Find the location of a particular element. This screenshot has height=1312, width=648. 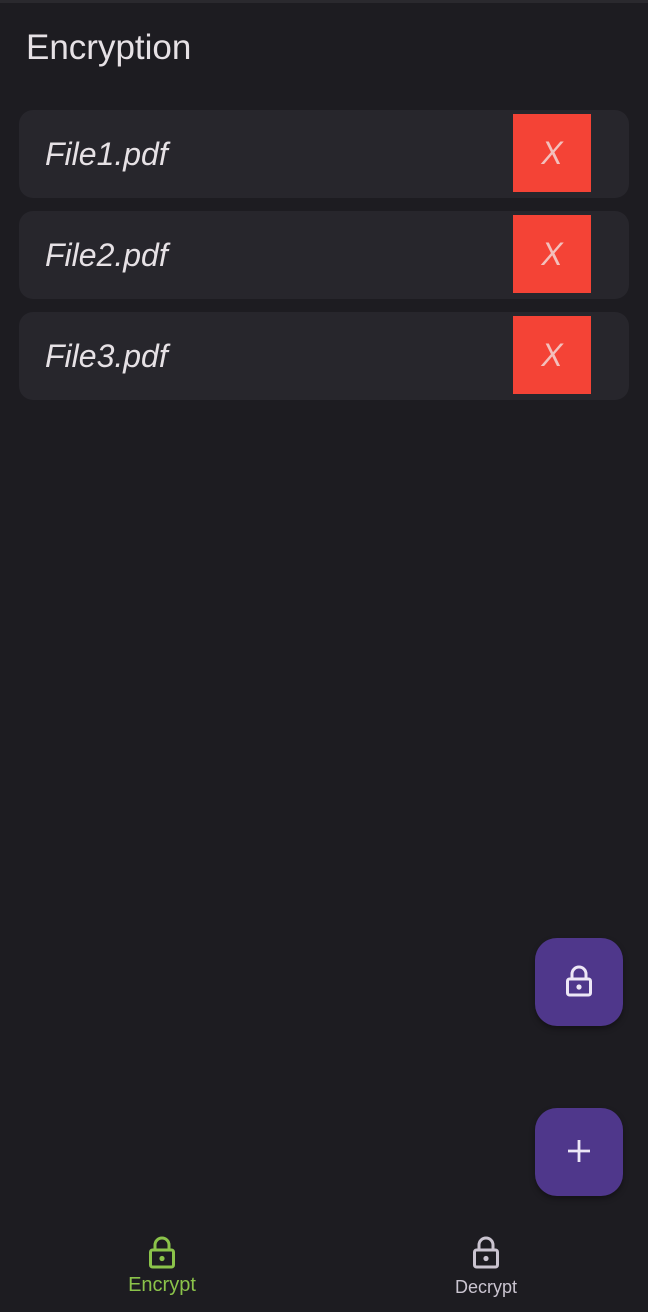

nav-label-decrypt: Decrypt is located at coordinates (485, 1287).